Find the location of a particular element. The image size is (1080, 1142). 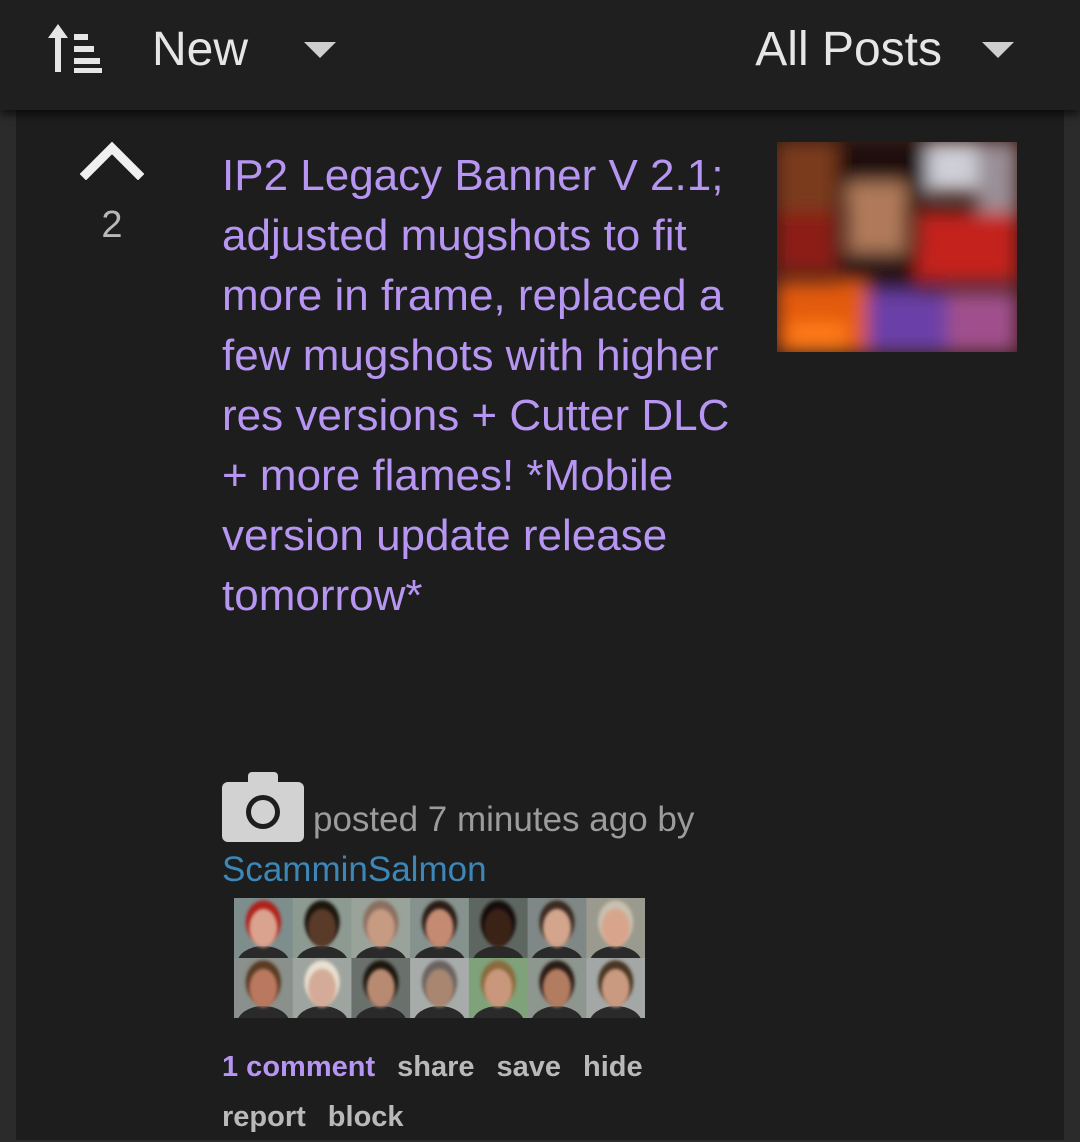

filter-caret-down-icon is located at coordinates (998, 50).